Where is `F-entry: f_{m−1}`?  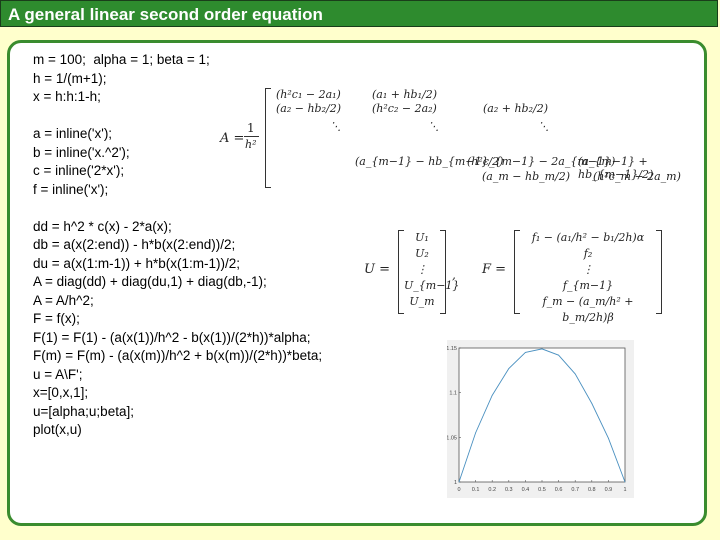
F-entry: f_{m−1} is located at coordinates (588, 285).